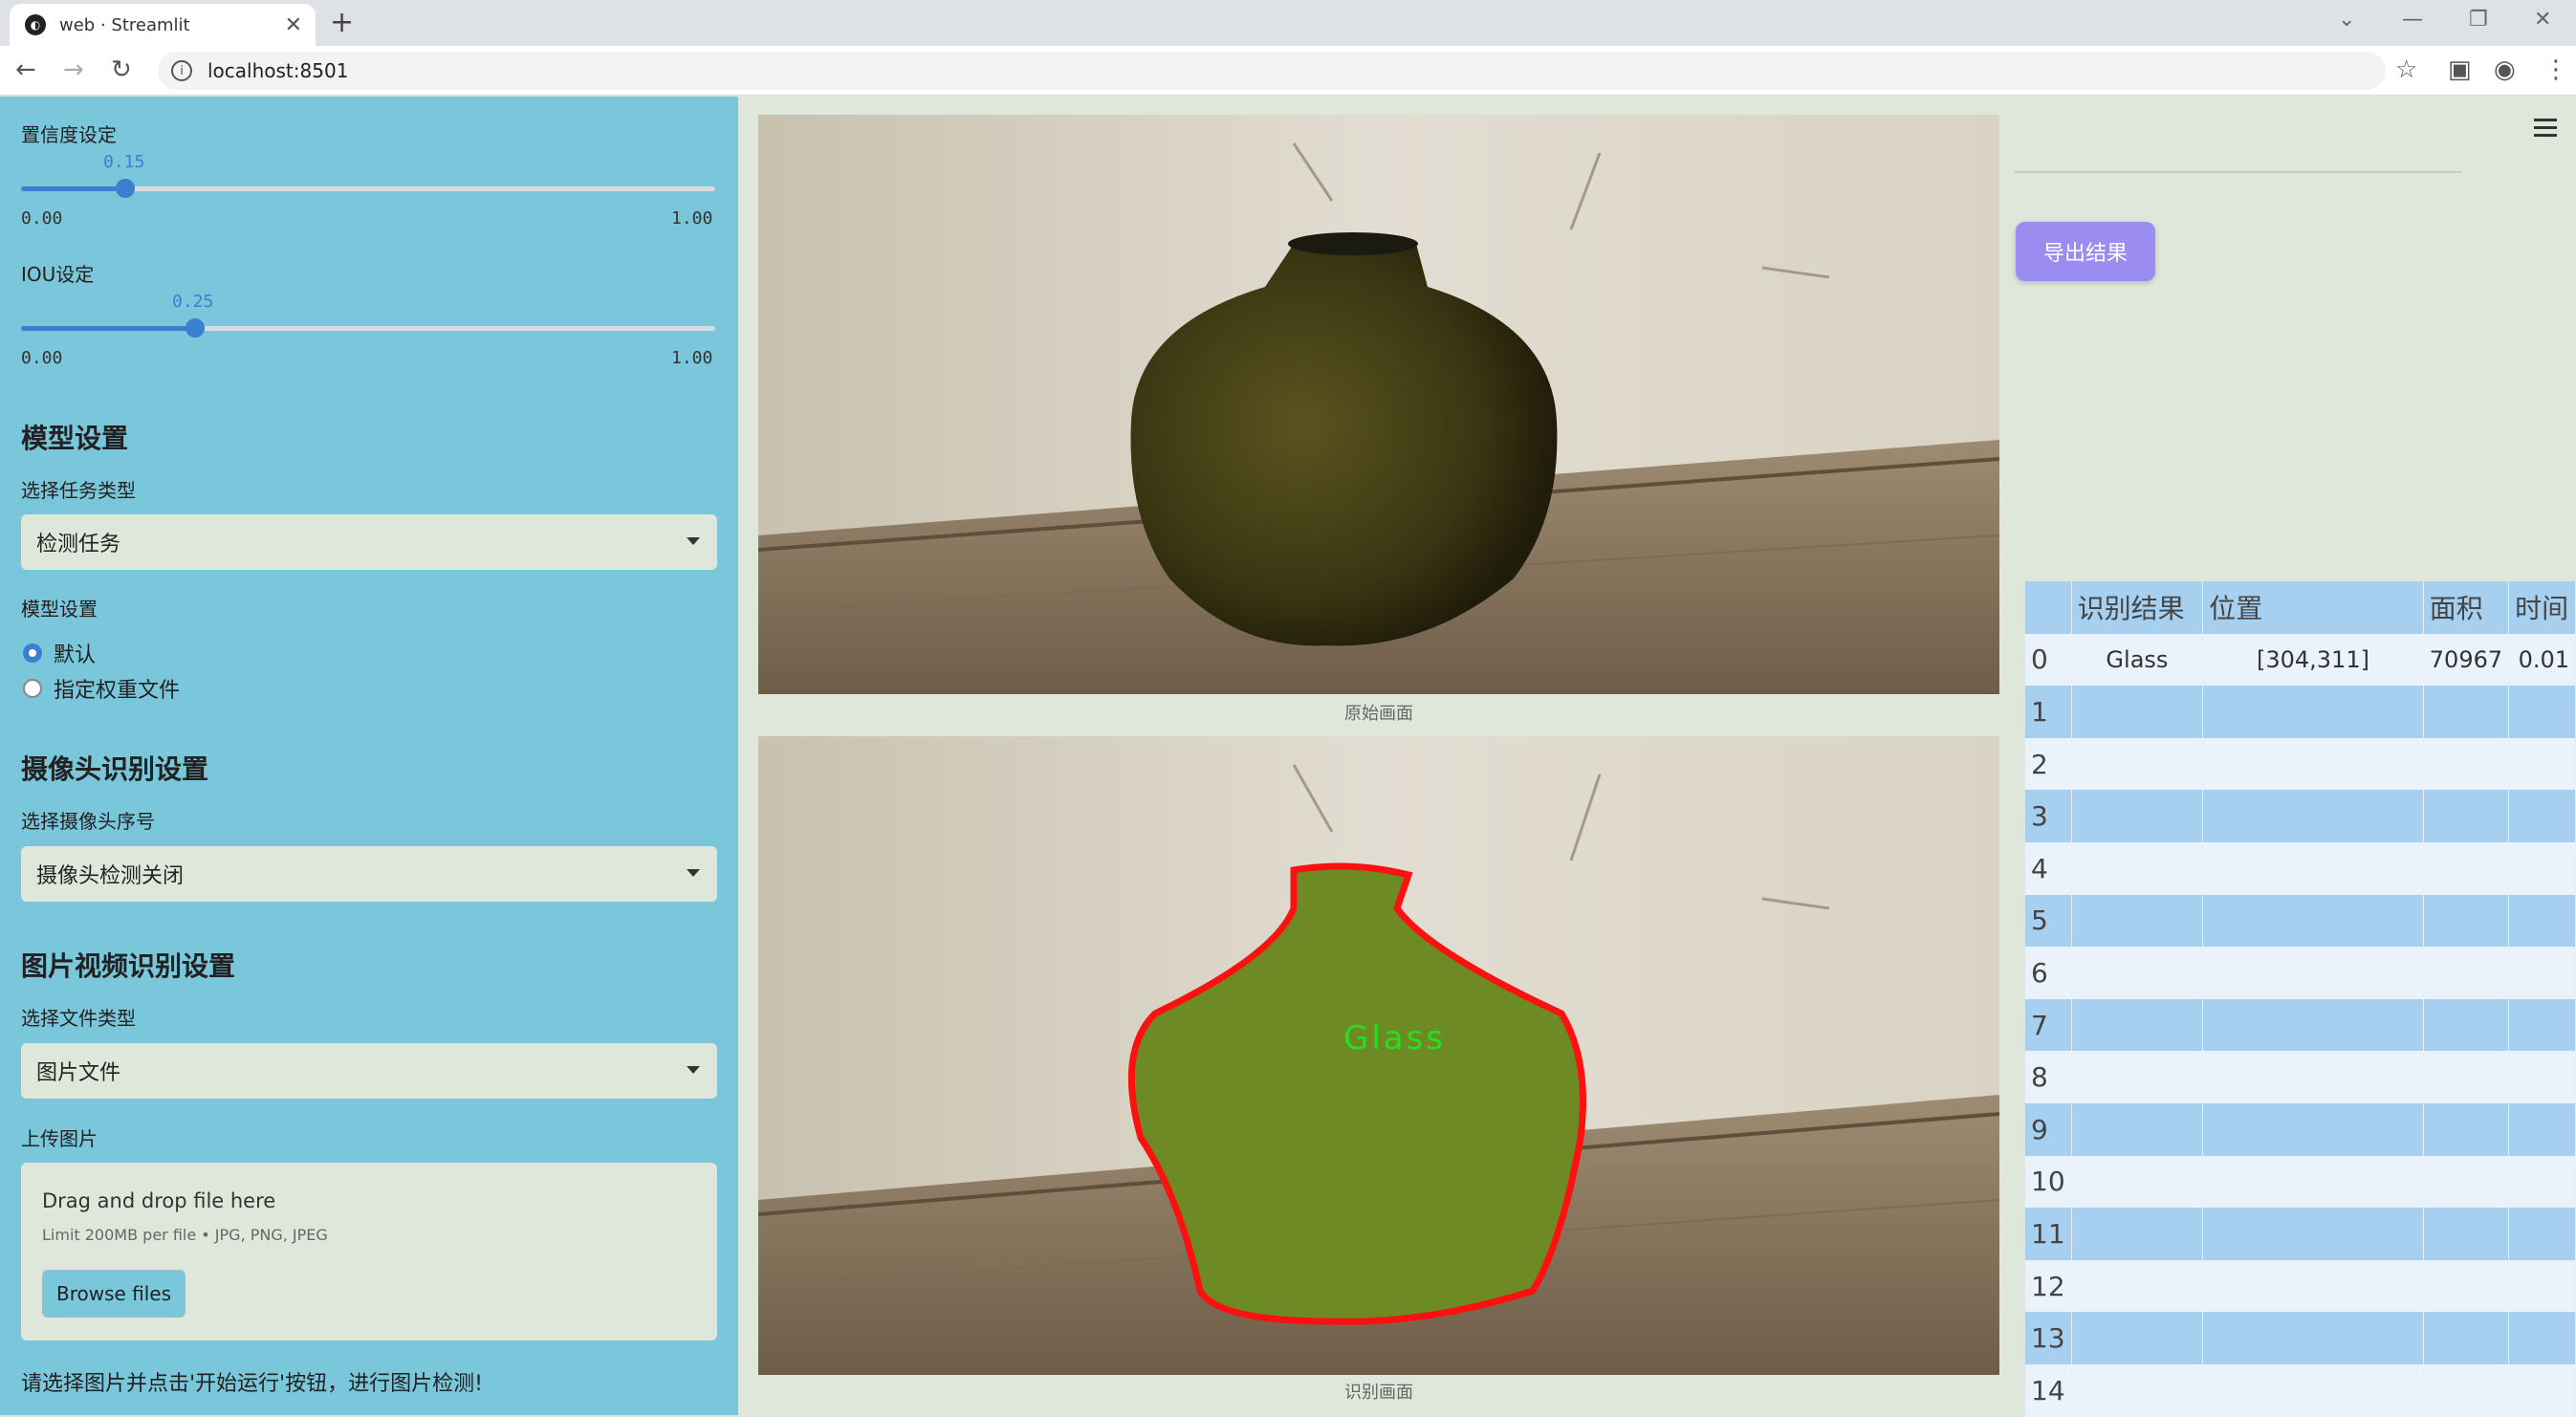 This screenshot has height=1417, width=2576. What do you see at coordinates (59, 609) in the screenshot?
I see `model-setting-label: 模型设置` at bounding box center [59, 609].